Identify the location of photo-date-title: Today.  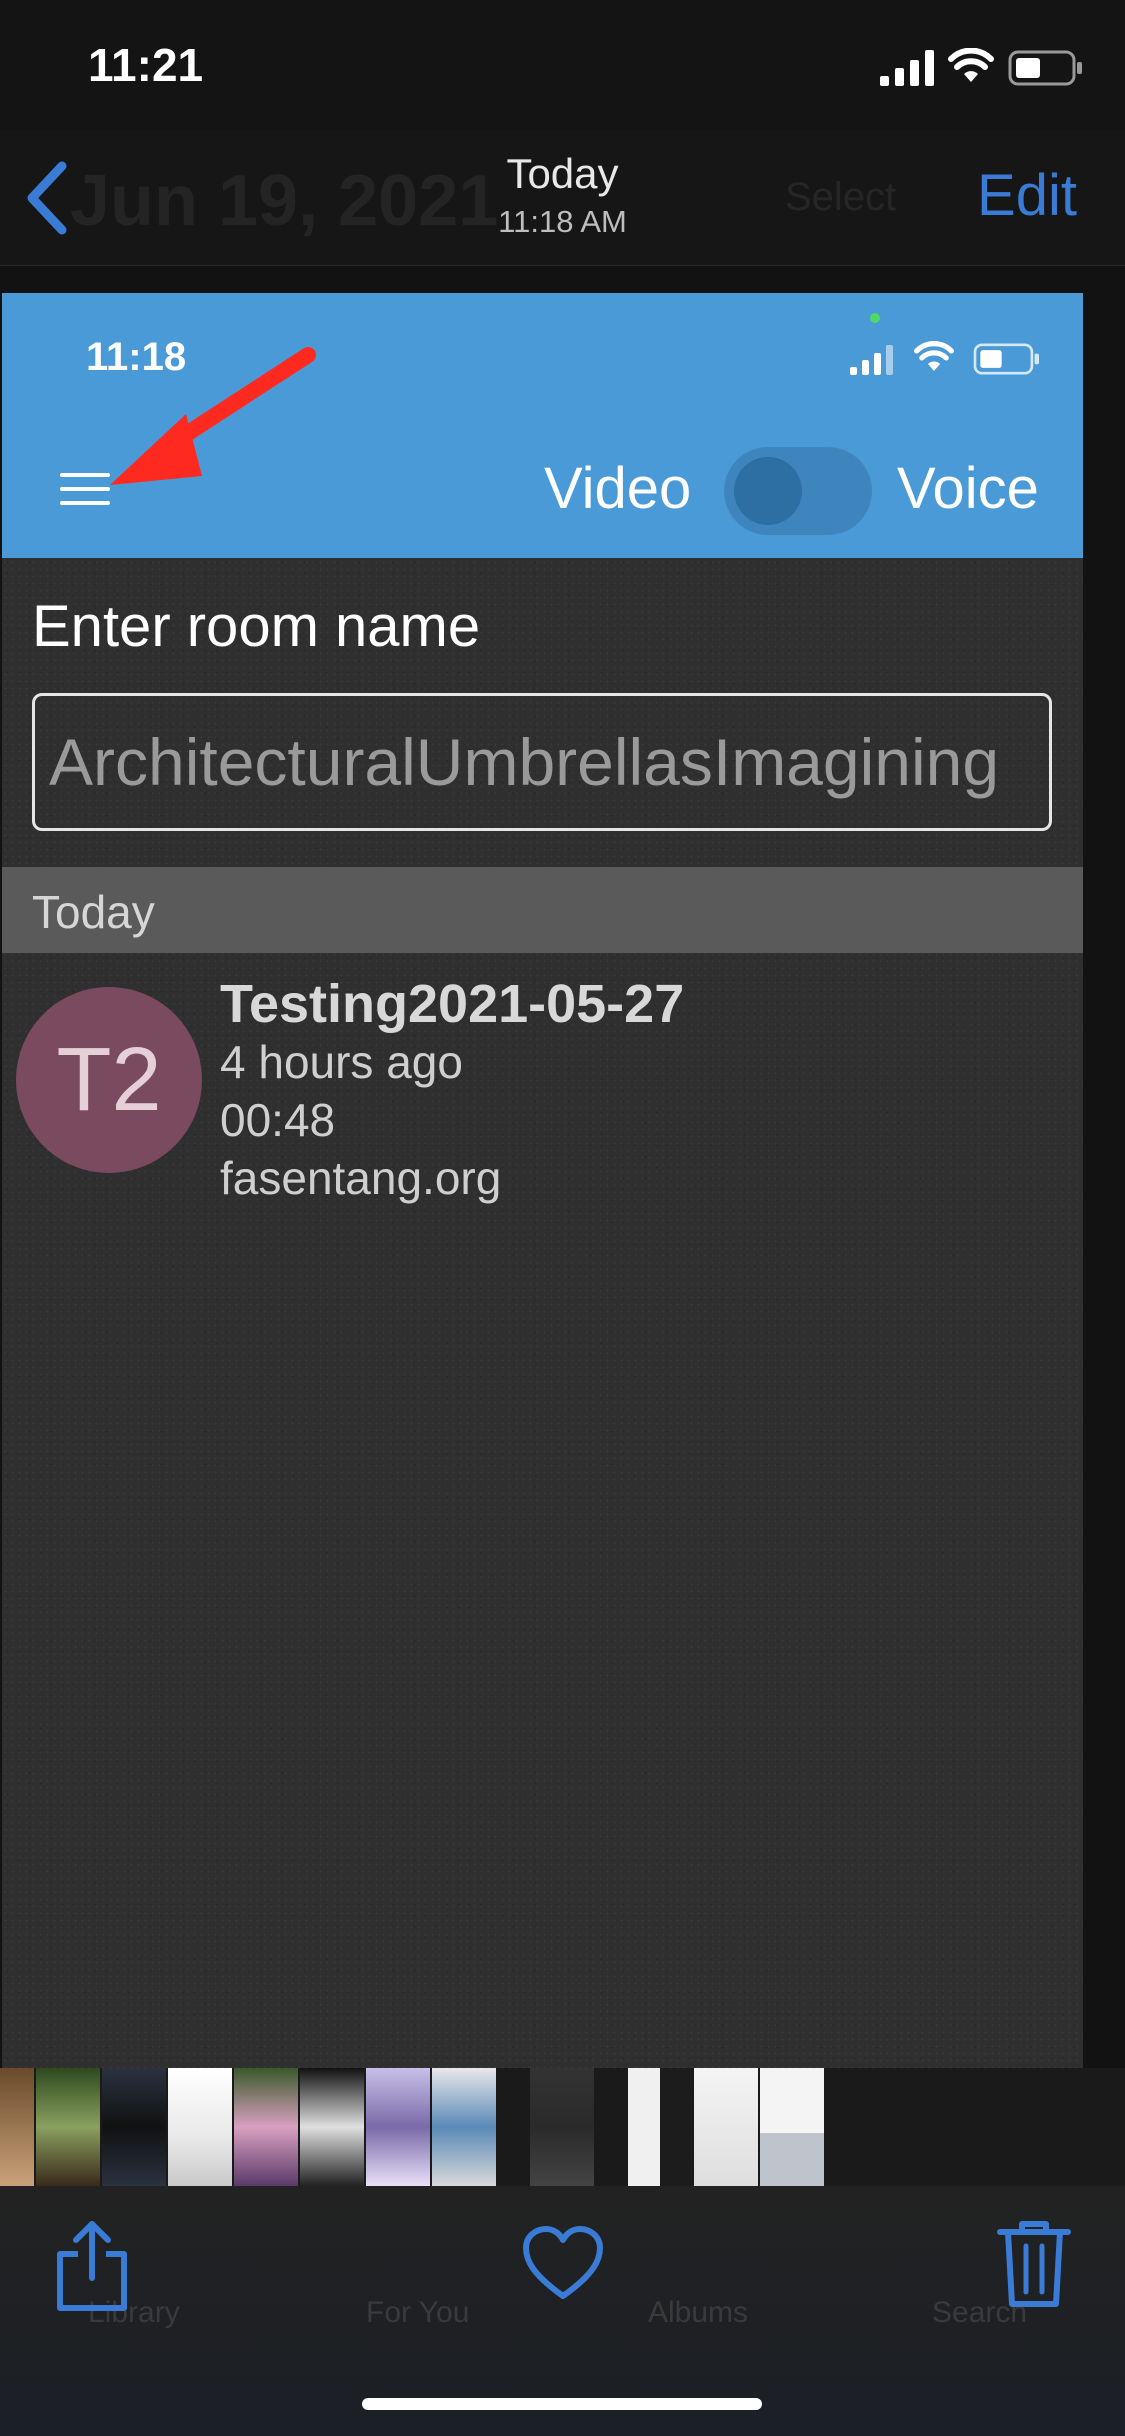
(562, 173).